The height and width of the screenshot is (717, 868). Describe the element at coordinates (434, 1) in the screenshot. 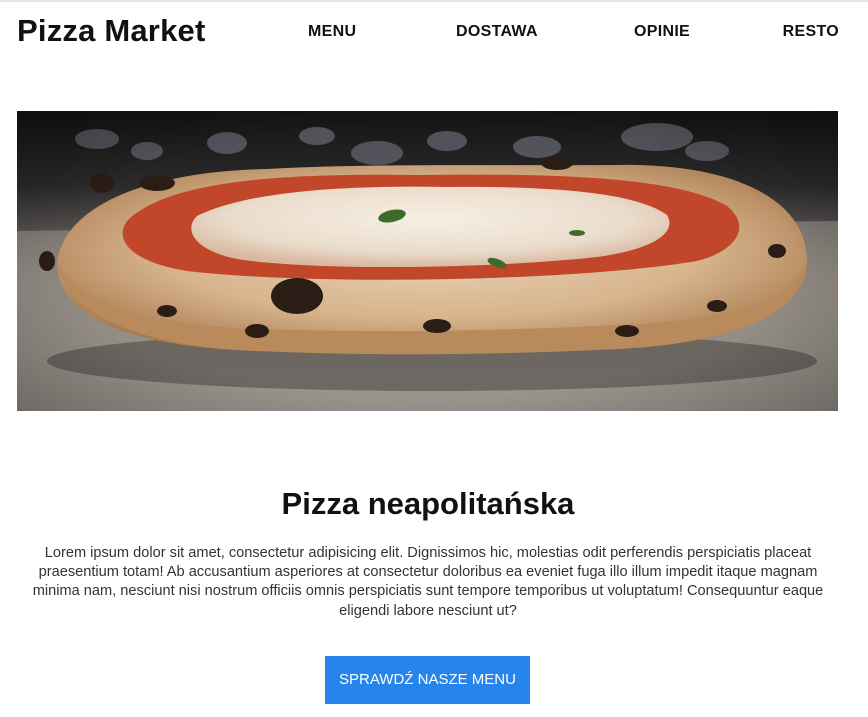

I see `top-divider` at that location.